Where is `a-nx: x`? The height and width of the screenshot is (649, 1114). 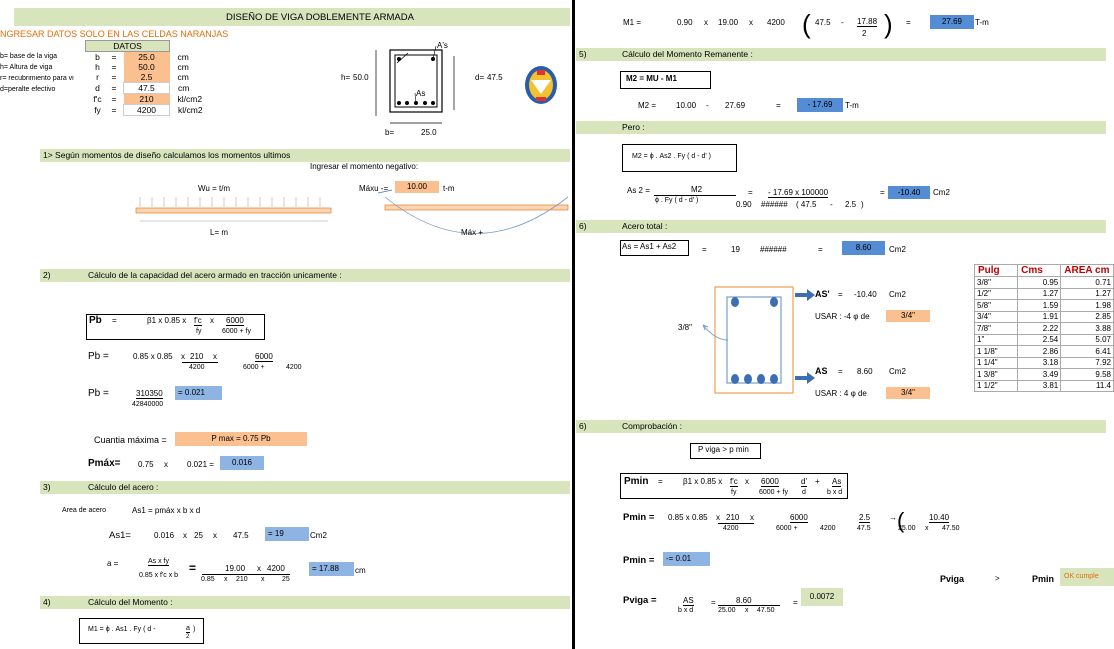
a-nx: x is located at coordinates (259, 568).